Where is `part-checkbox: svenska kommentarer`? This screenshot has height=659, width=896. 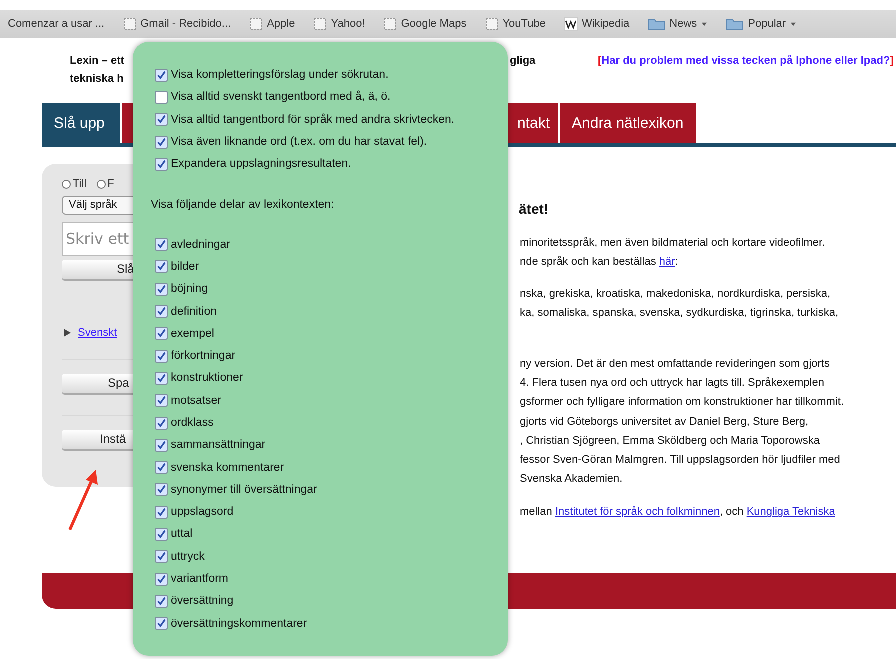 part-checkbox: svenska kommentarer is located at coordinates (331, 467).